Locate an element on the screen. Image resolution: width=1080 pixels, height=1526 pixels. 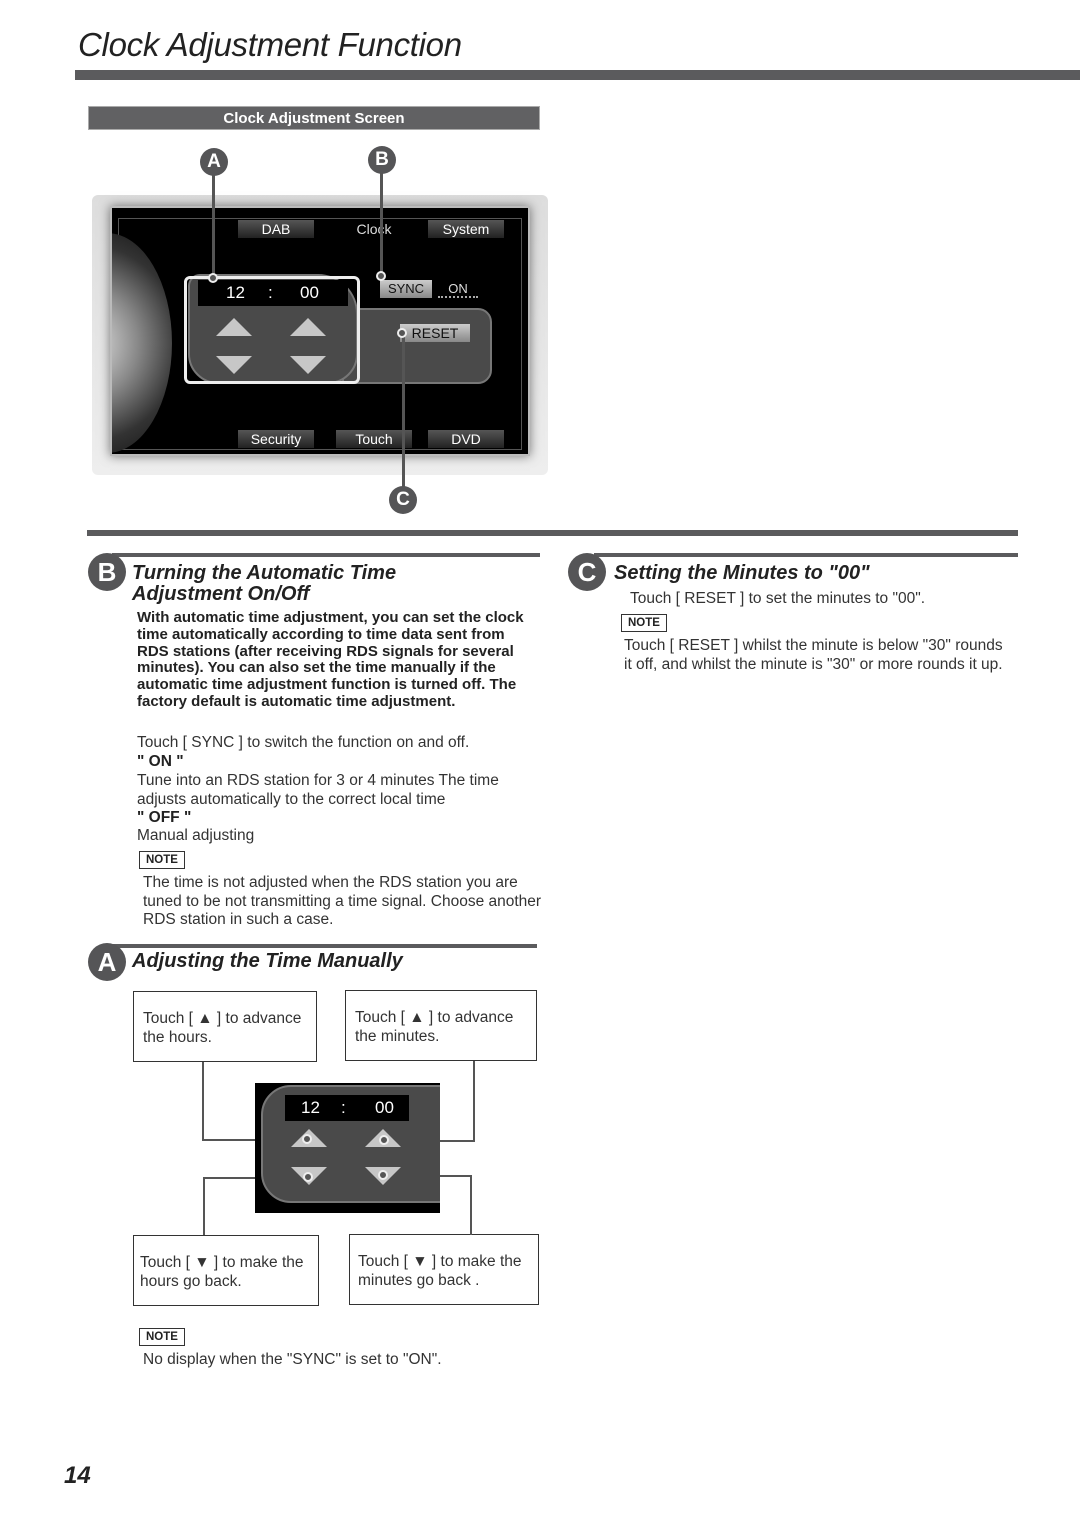
on-label: " ON " is located at coordinates (160, 761).